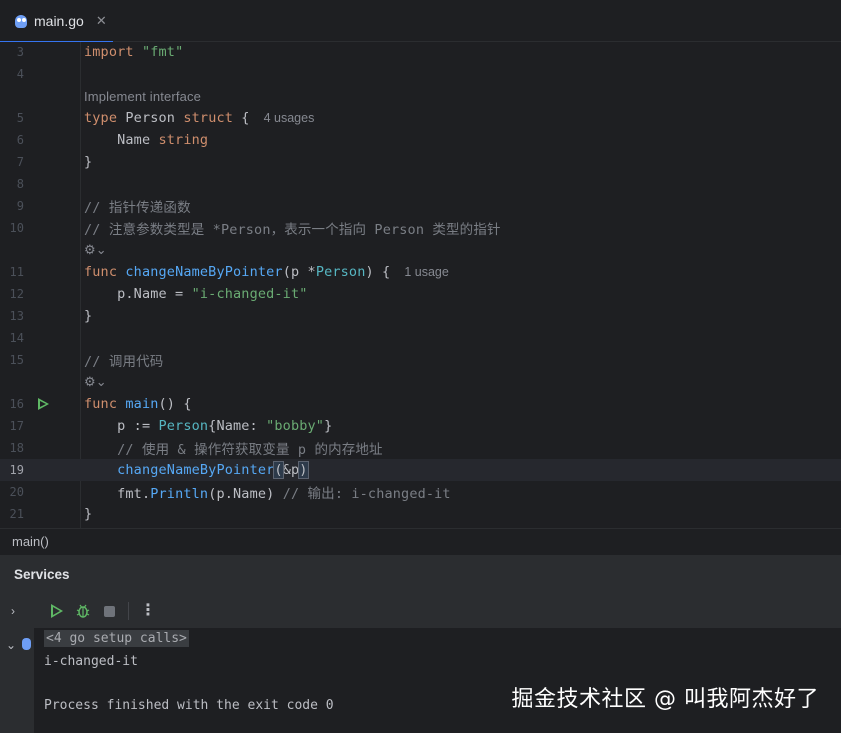 Image resolution: width=841 pixels, height=733 pixels. What do you see at coordinates (16, 294) in the screenshot?
I see `line-number: 12` at bounding box center [16, 294].